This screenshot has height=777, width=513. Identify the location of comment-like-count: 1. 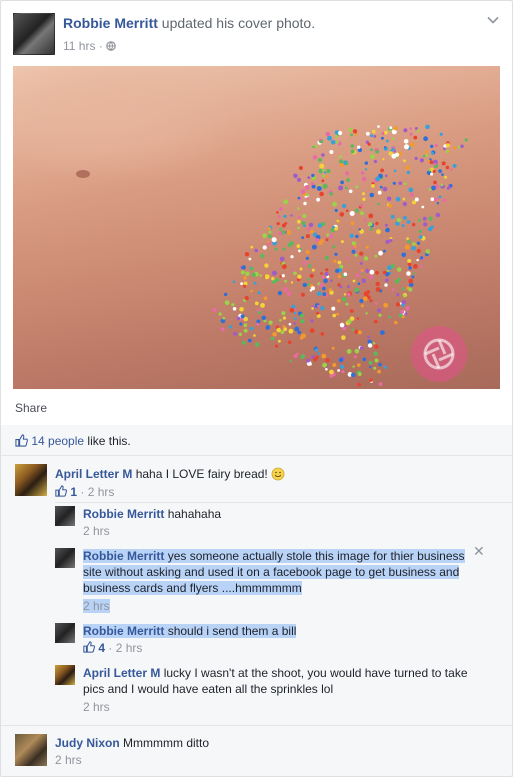
(73, 492).